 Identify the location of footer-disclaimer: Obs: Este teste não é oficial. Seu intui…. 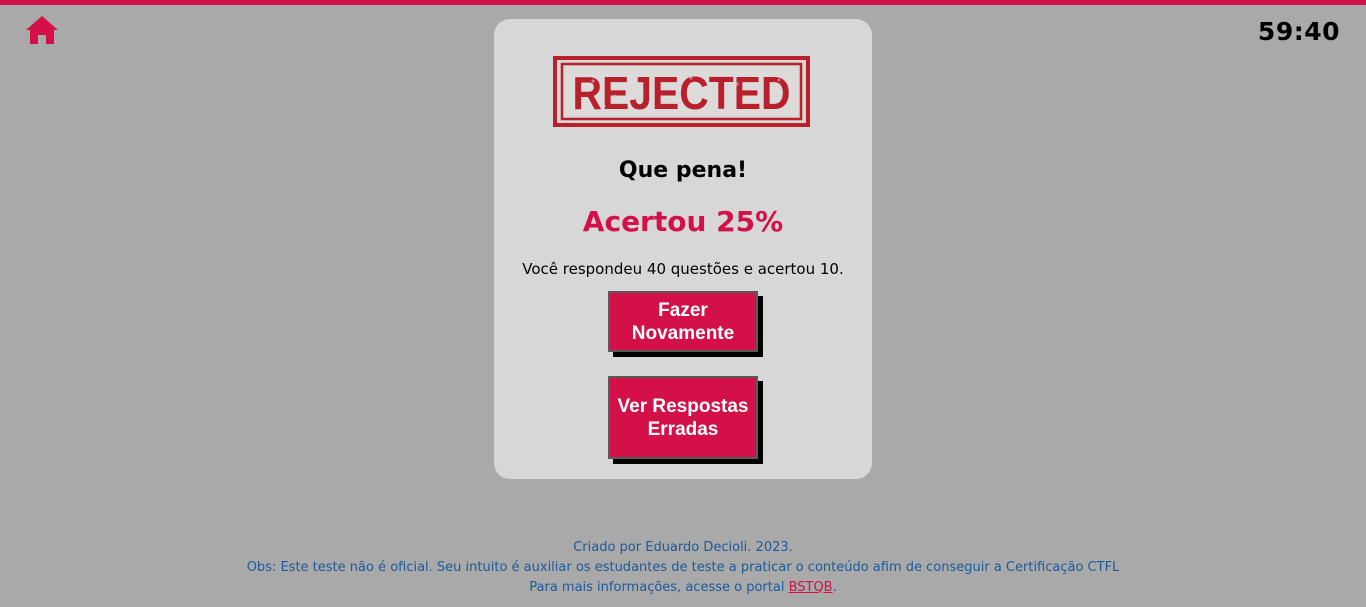
(683, 567).